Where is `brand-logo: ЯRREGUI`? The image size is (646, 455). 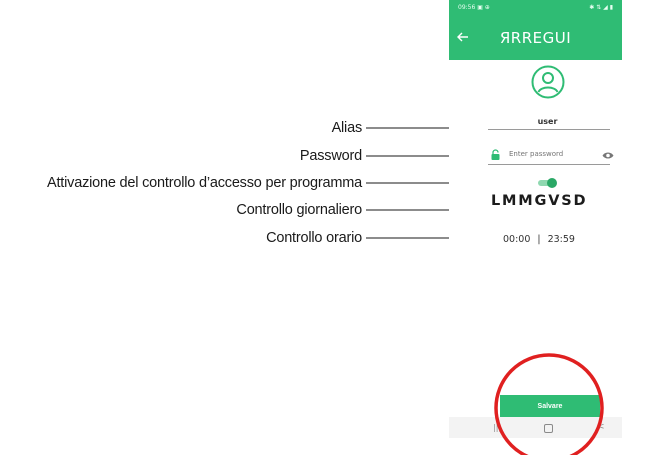
brand-logo: ЯRREGUI is located at coordinates (535, 38).